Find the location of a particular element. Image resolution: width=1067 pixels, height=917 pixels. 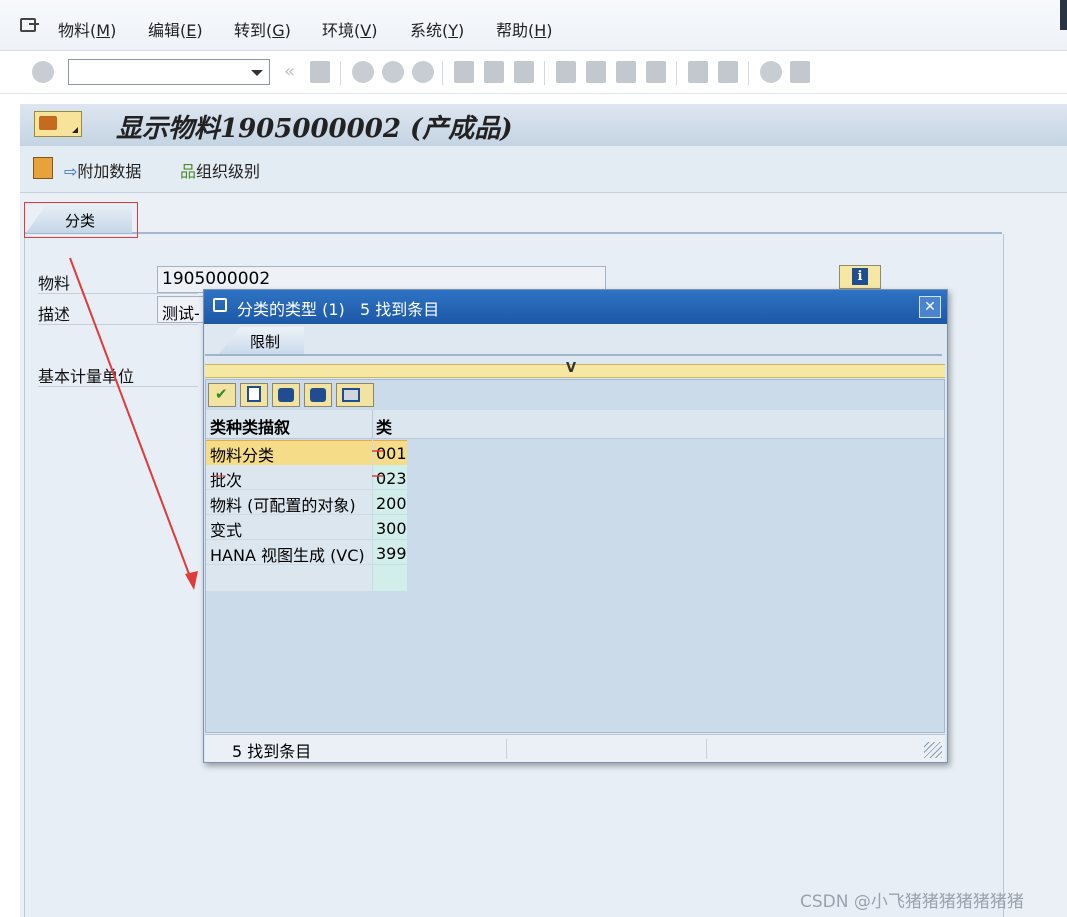

dialog-title-count: 5 找到条目 is located at coordinates (400, 309).